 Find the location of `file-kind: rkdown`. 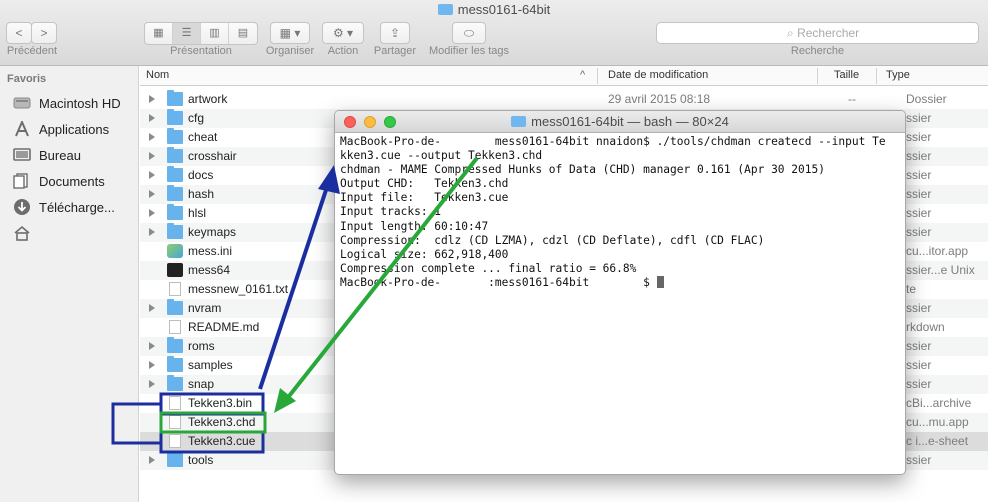

file-kind: rkdown is located at coordinates (925, 327).